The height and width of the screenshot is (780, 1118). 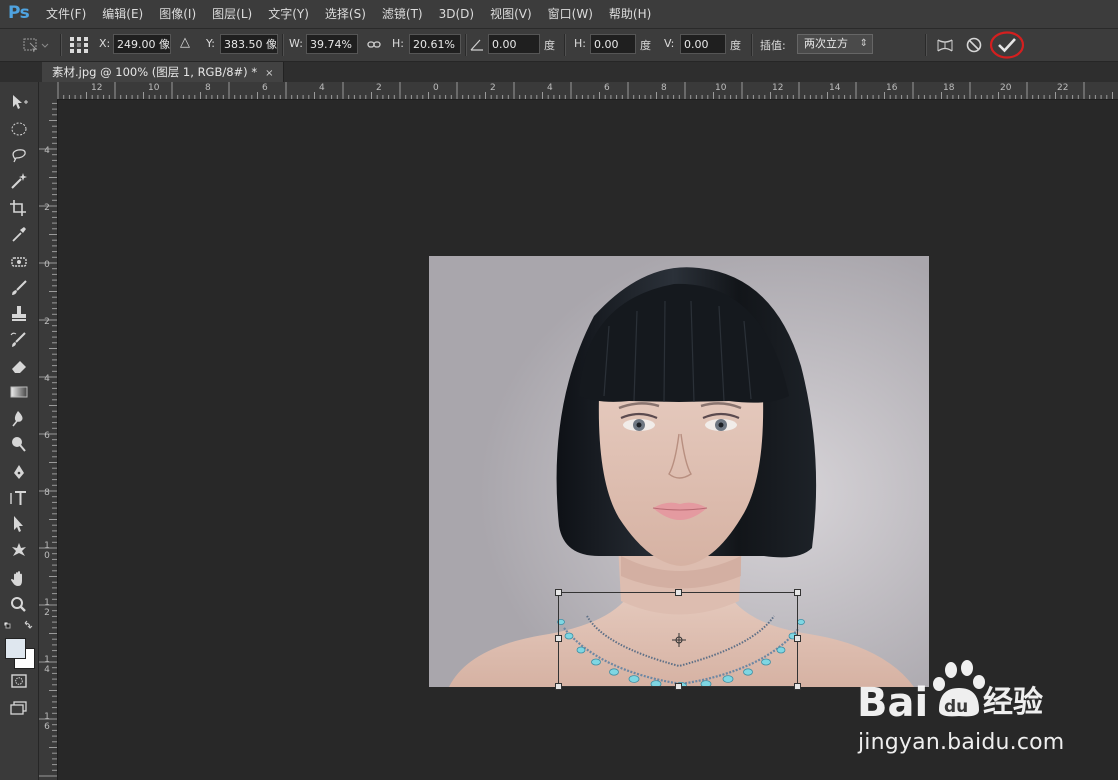 I want to click on transform-handle-top-right, so click(x=797, y=592).